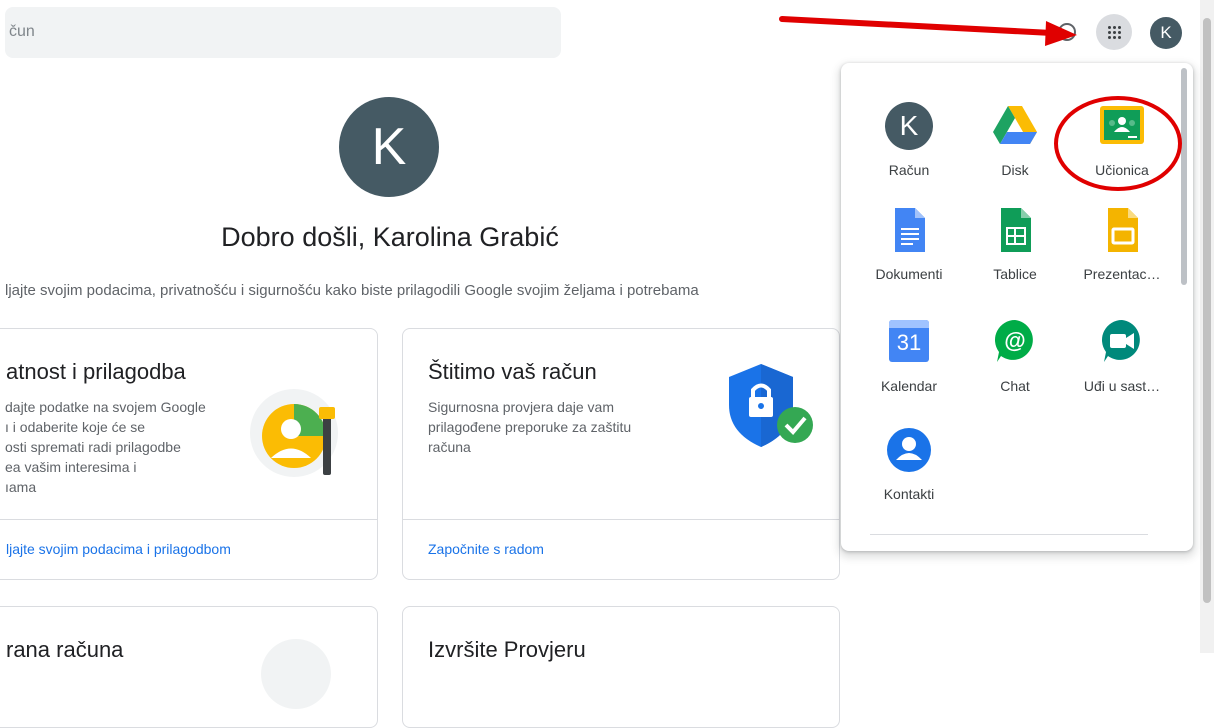 The image size is (1214, 728). I want to click on app-label: Tablice, so click(1015, 274).